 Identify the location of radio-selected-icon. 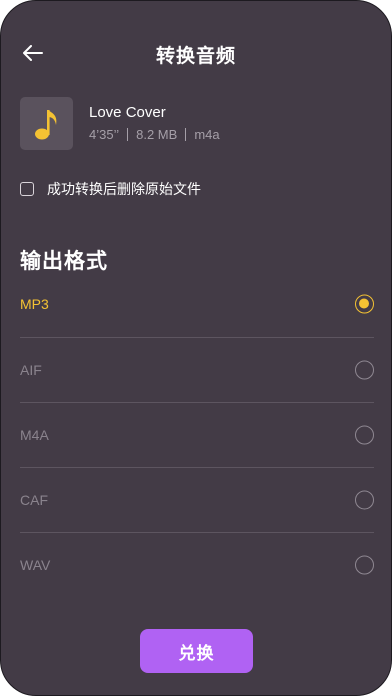
(364, 303).